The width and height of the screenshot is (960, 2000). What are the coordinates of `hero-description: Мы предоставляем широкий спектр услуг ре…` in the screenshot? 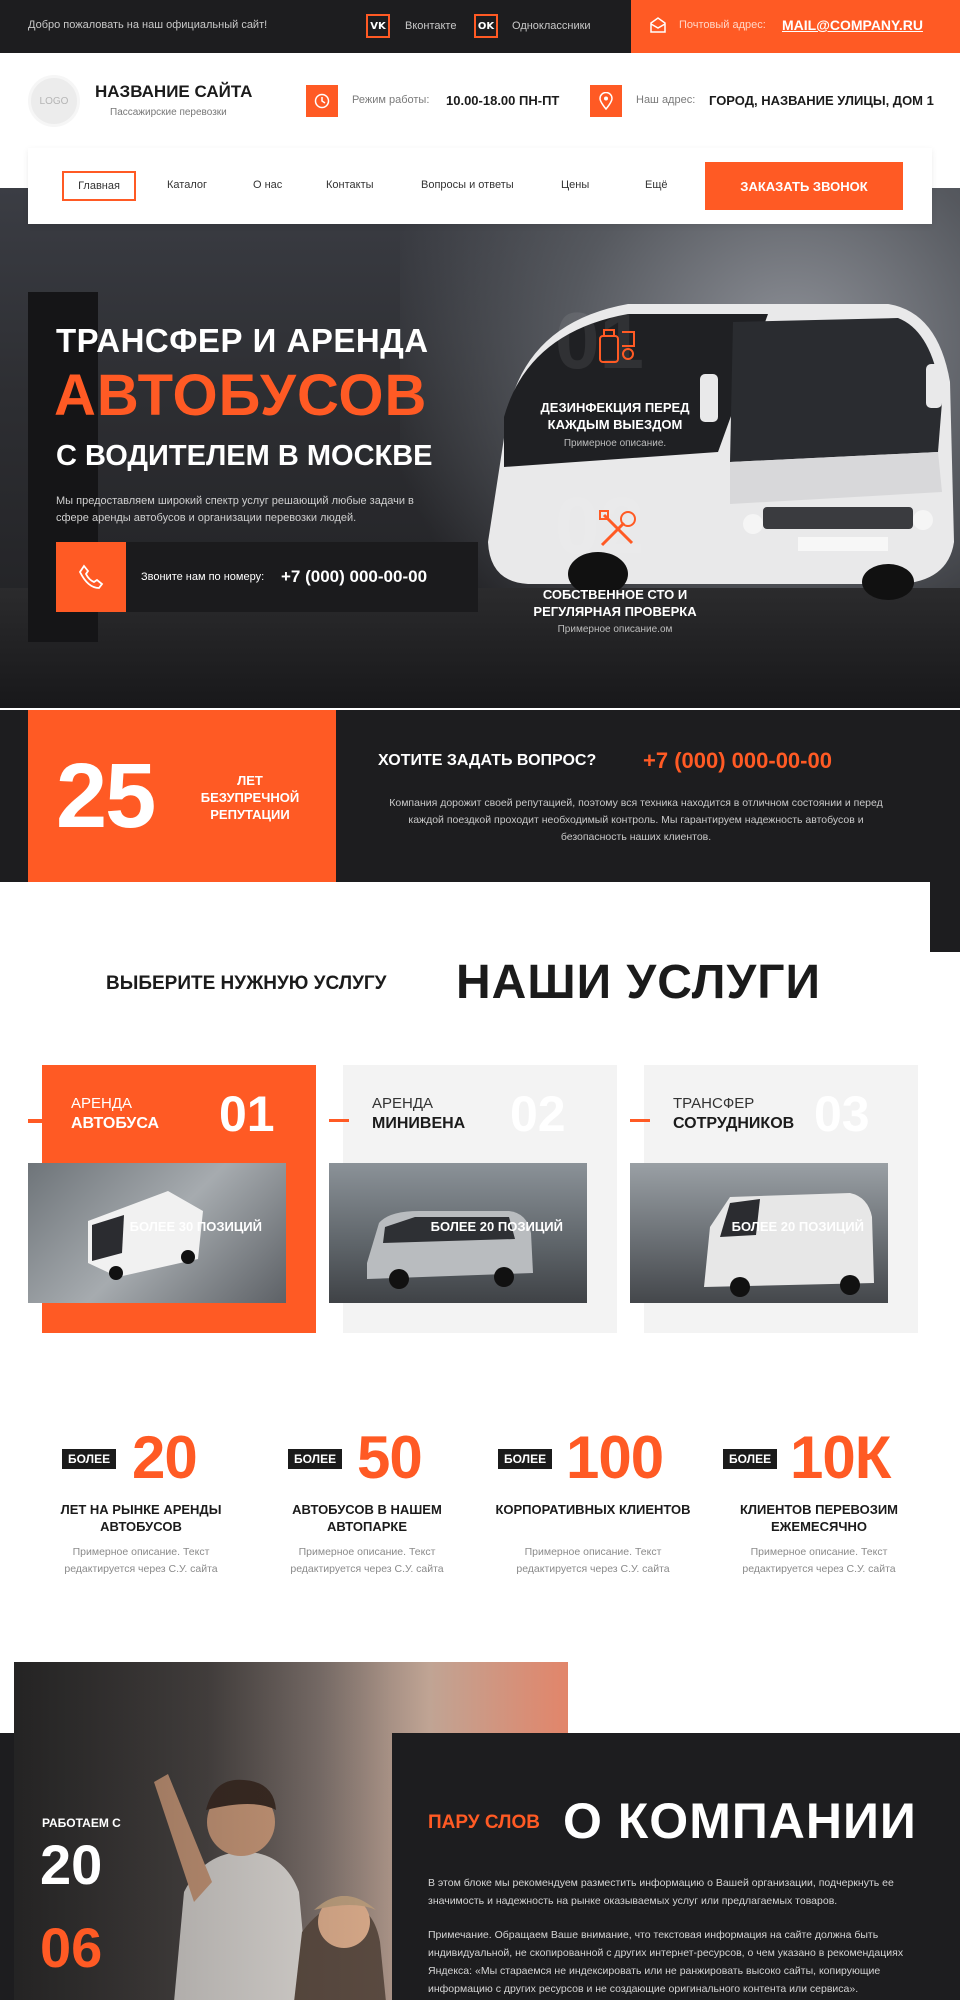 It's located at (235, 509).